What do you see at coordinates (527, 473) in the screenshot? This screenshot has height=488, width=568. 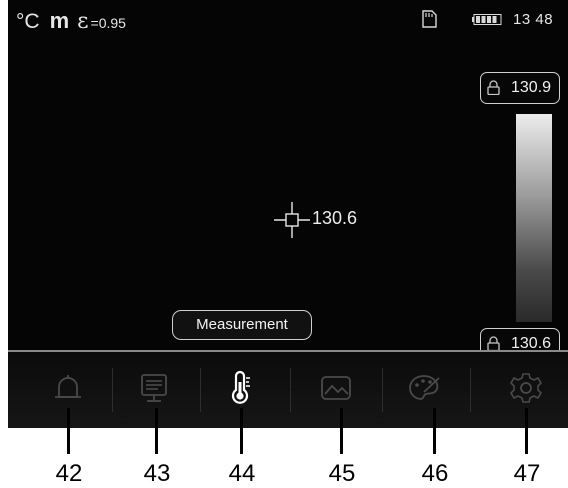 I see `callout-number: 47` at bounding box center [527, 473].